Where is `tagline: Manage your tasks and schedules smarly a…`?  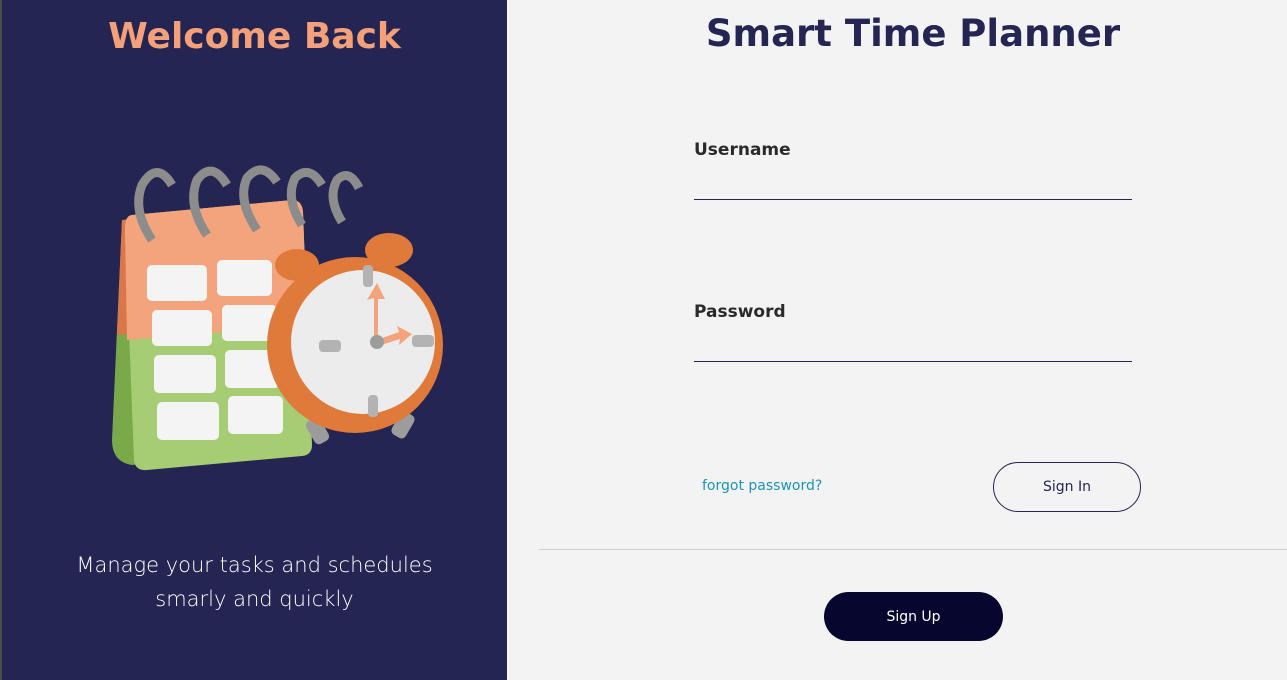
tagline: Manage your tasks and schedules smarly a… is located at coordinates (254, 582).